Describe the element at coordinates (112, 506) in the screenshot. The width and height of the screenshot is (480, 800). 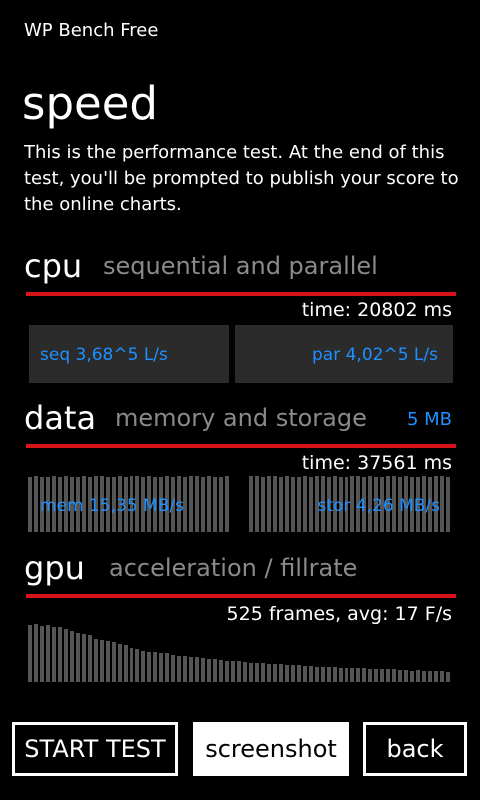
I see `data-mem-result: mem 15,35 MB/s` at that location.